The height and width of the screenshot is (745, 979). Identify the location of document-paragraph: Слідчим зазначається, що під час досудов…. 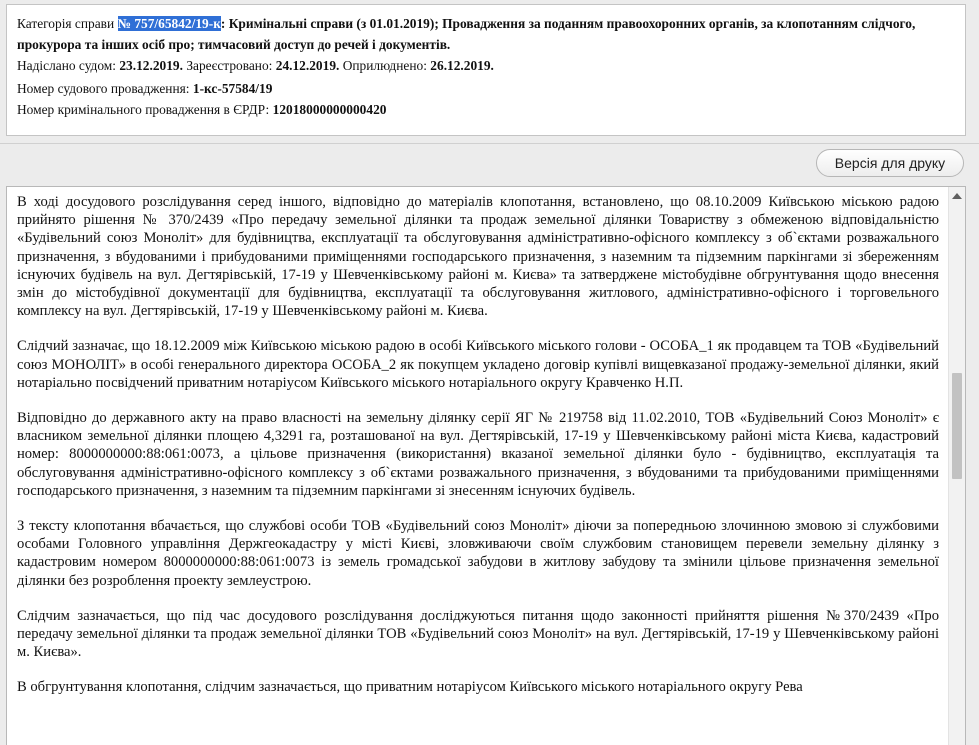
(478, 634).